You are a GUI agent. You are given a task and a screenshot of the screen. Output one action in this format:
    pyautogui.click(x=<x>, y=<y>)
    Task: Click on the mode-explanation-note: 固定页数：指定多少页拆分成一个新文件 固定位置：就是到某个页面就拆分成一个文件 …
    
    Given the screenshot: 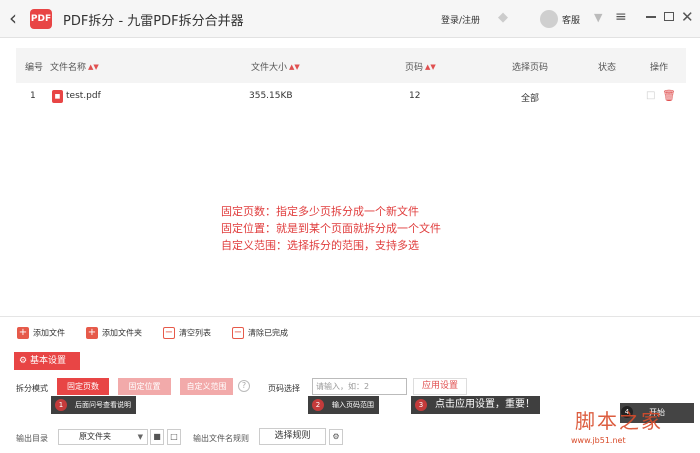 What is the action you would take?
    pyautogui.click(x=331, y=228)
    